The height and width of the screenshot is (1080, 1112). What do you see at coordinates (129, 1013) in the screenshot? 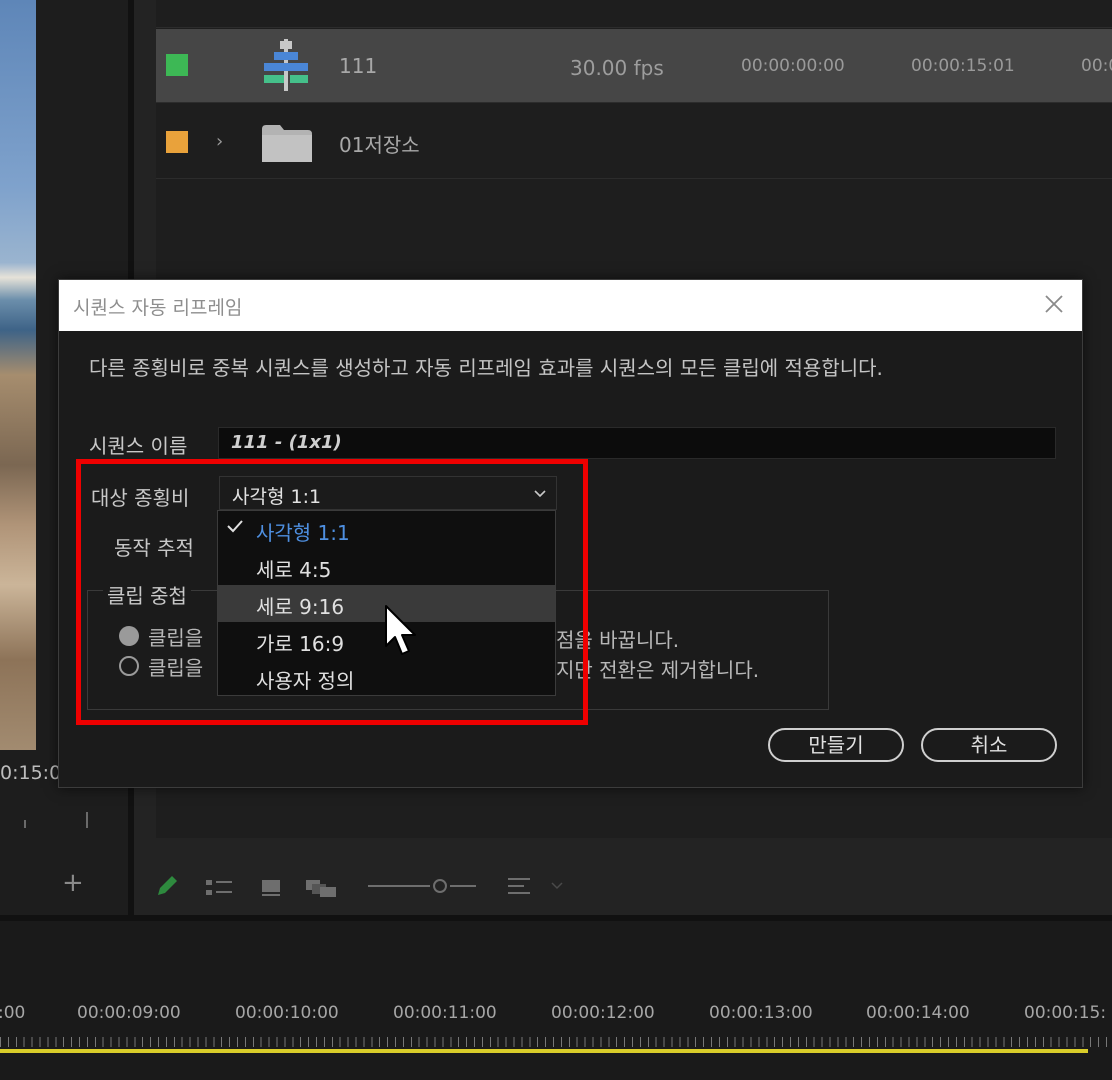
I see `timeline-tick-label: 00:00:09:00` at bounding box center [129, 1013].